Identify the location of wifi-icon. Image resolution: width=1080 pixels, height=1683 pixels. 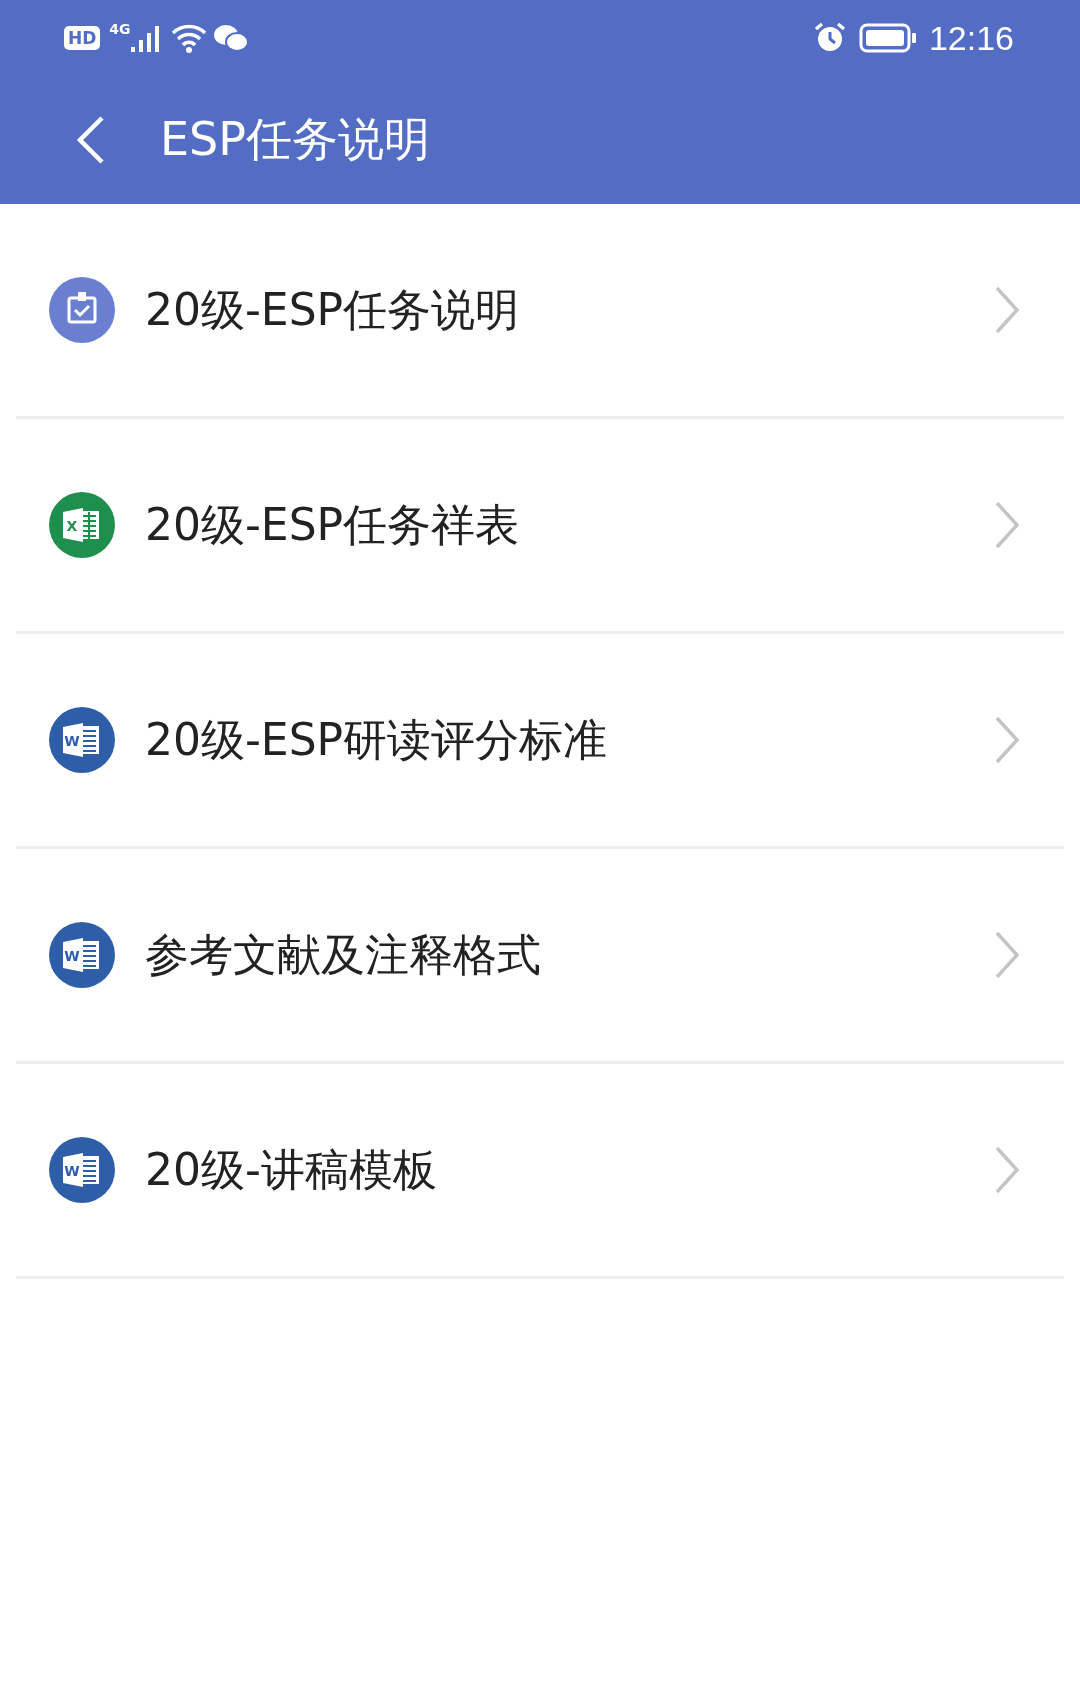
(188, 38).